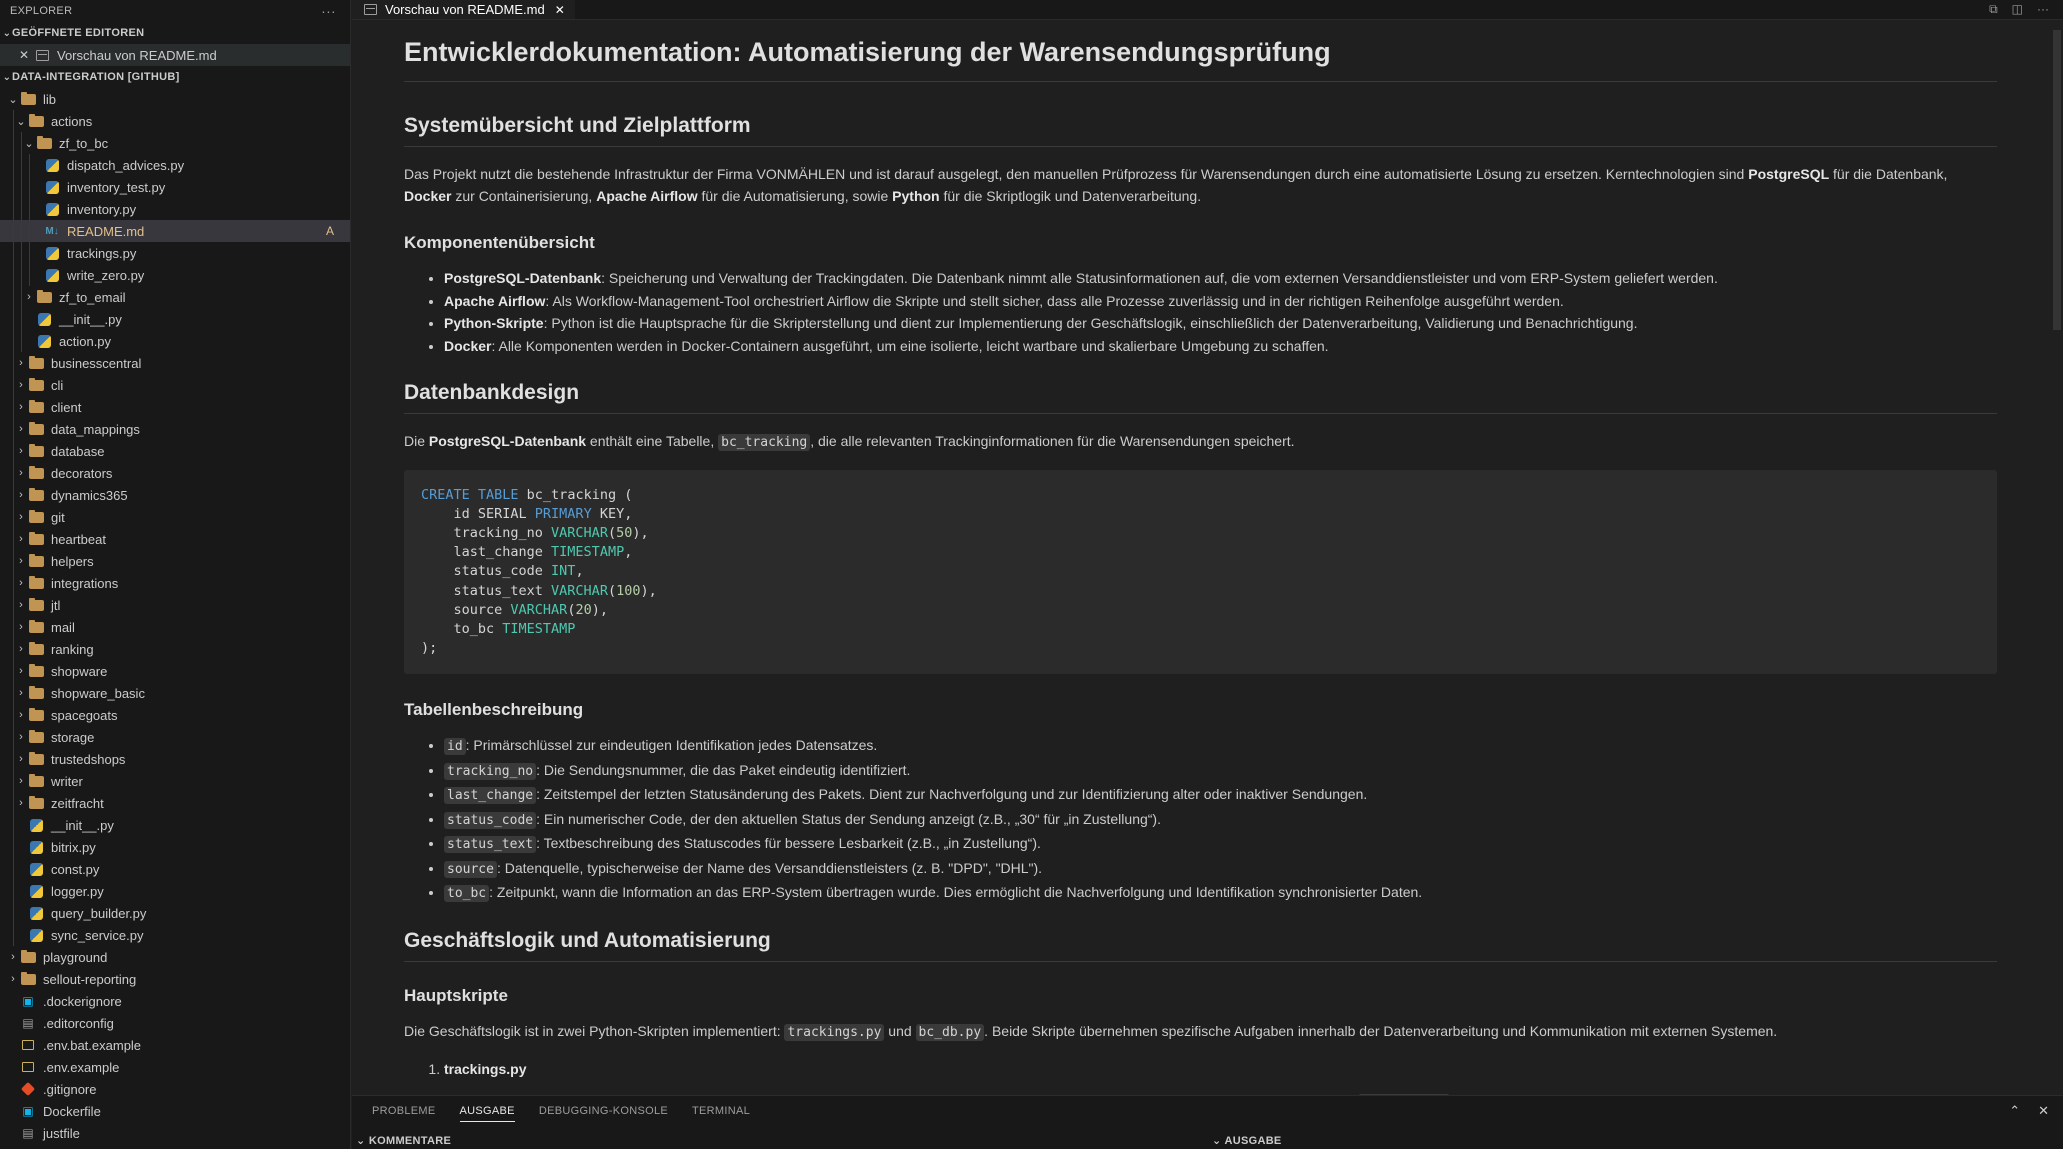 The width and height of the screenshot is (2063, 1149). I want to click on tree-item-logger-py: logger.py, so click(175, 891).